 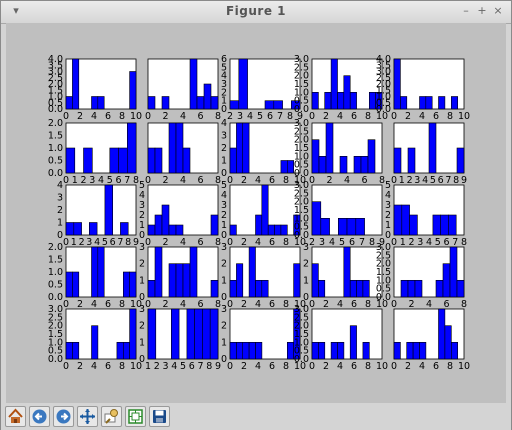 What do you see at coordinates (224, 280) in the screenshot?
I see `y-tick-label: 1` at bounding box center [224, 280].